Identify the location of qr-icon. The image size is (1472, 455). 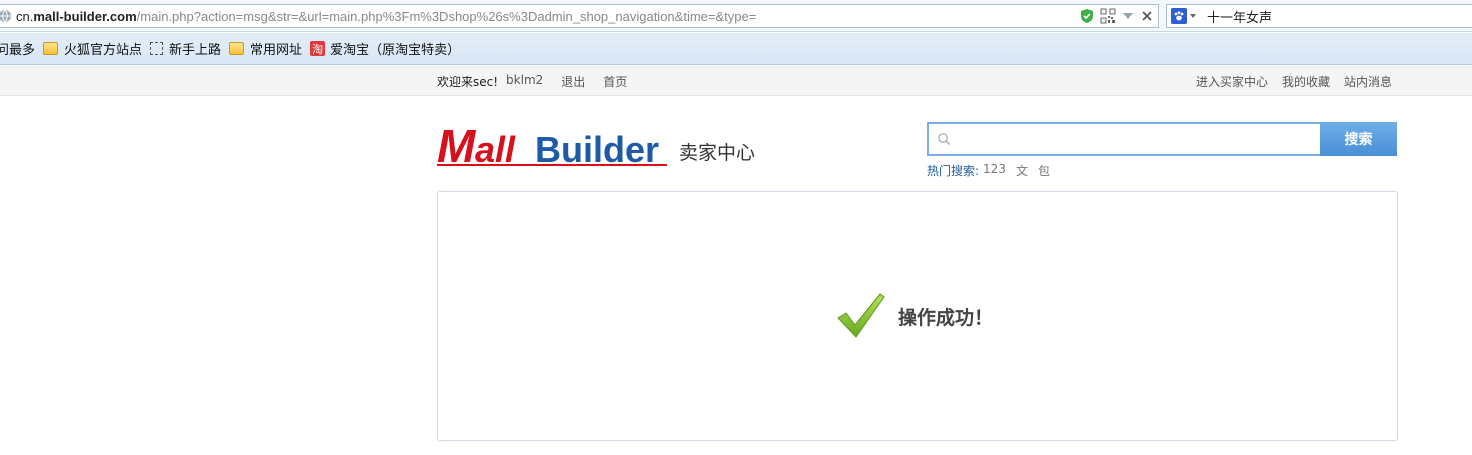
(1108, 16).